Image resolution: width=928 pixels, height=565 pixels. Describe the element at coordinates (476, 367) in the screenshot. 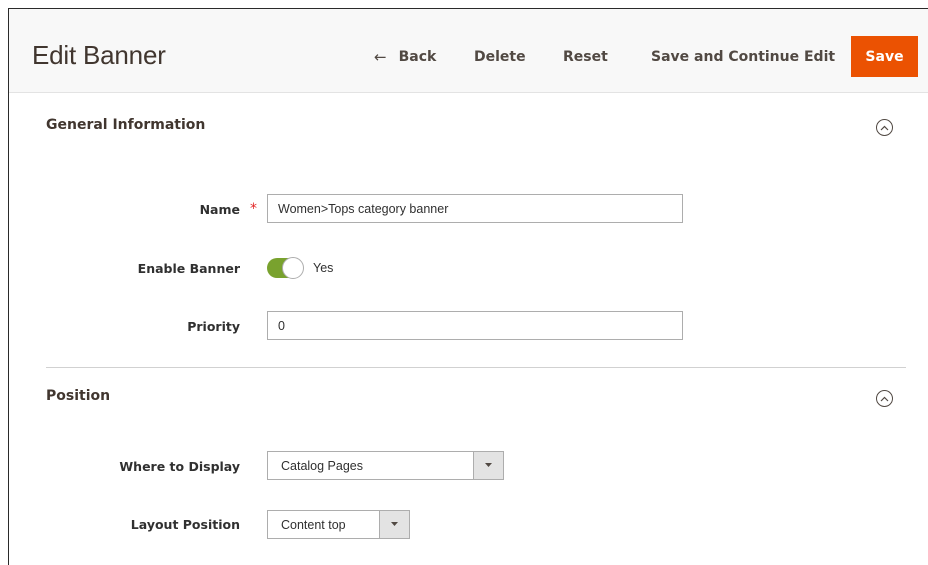

I see `section-divider` at that location.